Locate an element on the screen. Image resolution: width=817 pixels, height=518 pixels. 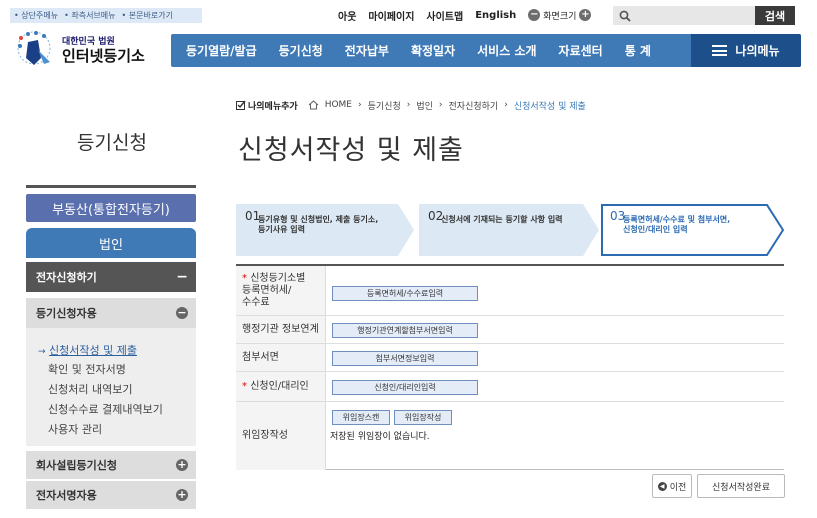
gnb-item-view-issue: 등기열람/발급 is located at coordinates (221, 50).